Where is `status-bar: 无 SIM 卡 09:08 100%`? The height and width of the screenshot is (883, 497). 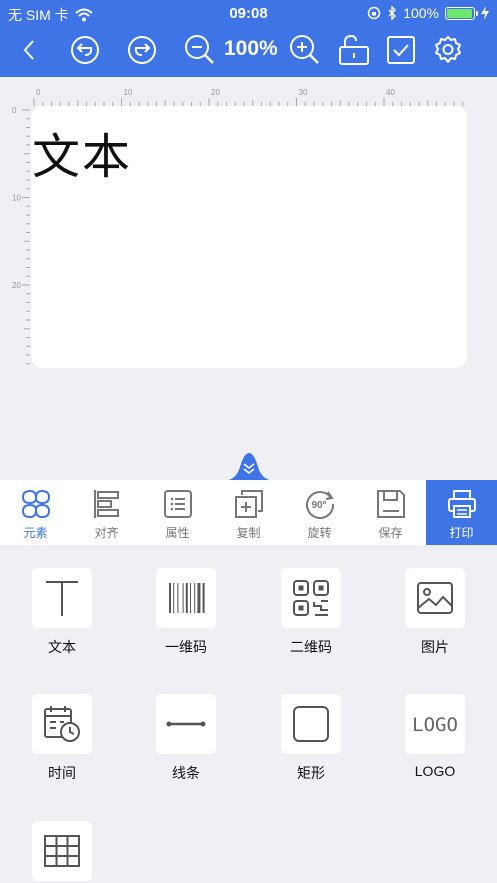
status-bar: 无 SIM 卡 09:08 100% is located at coordinates (248, 13).